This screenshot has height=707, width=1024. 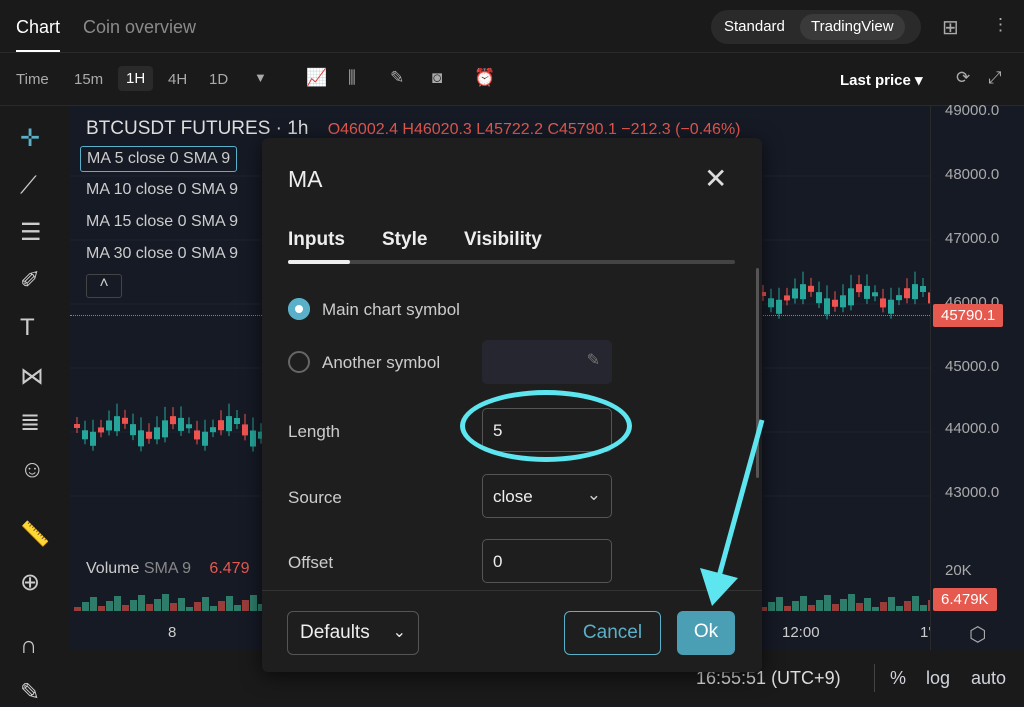 What do you see at coordinates (104, 286) in the screenshot?
I see `collapse-legend-button: ˄` at bounding box center [104, 286].